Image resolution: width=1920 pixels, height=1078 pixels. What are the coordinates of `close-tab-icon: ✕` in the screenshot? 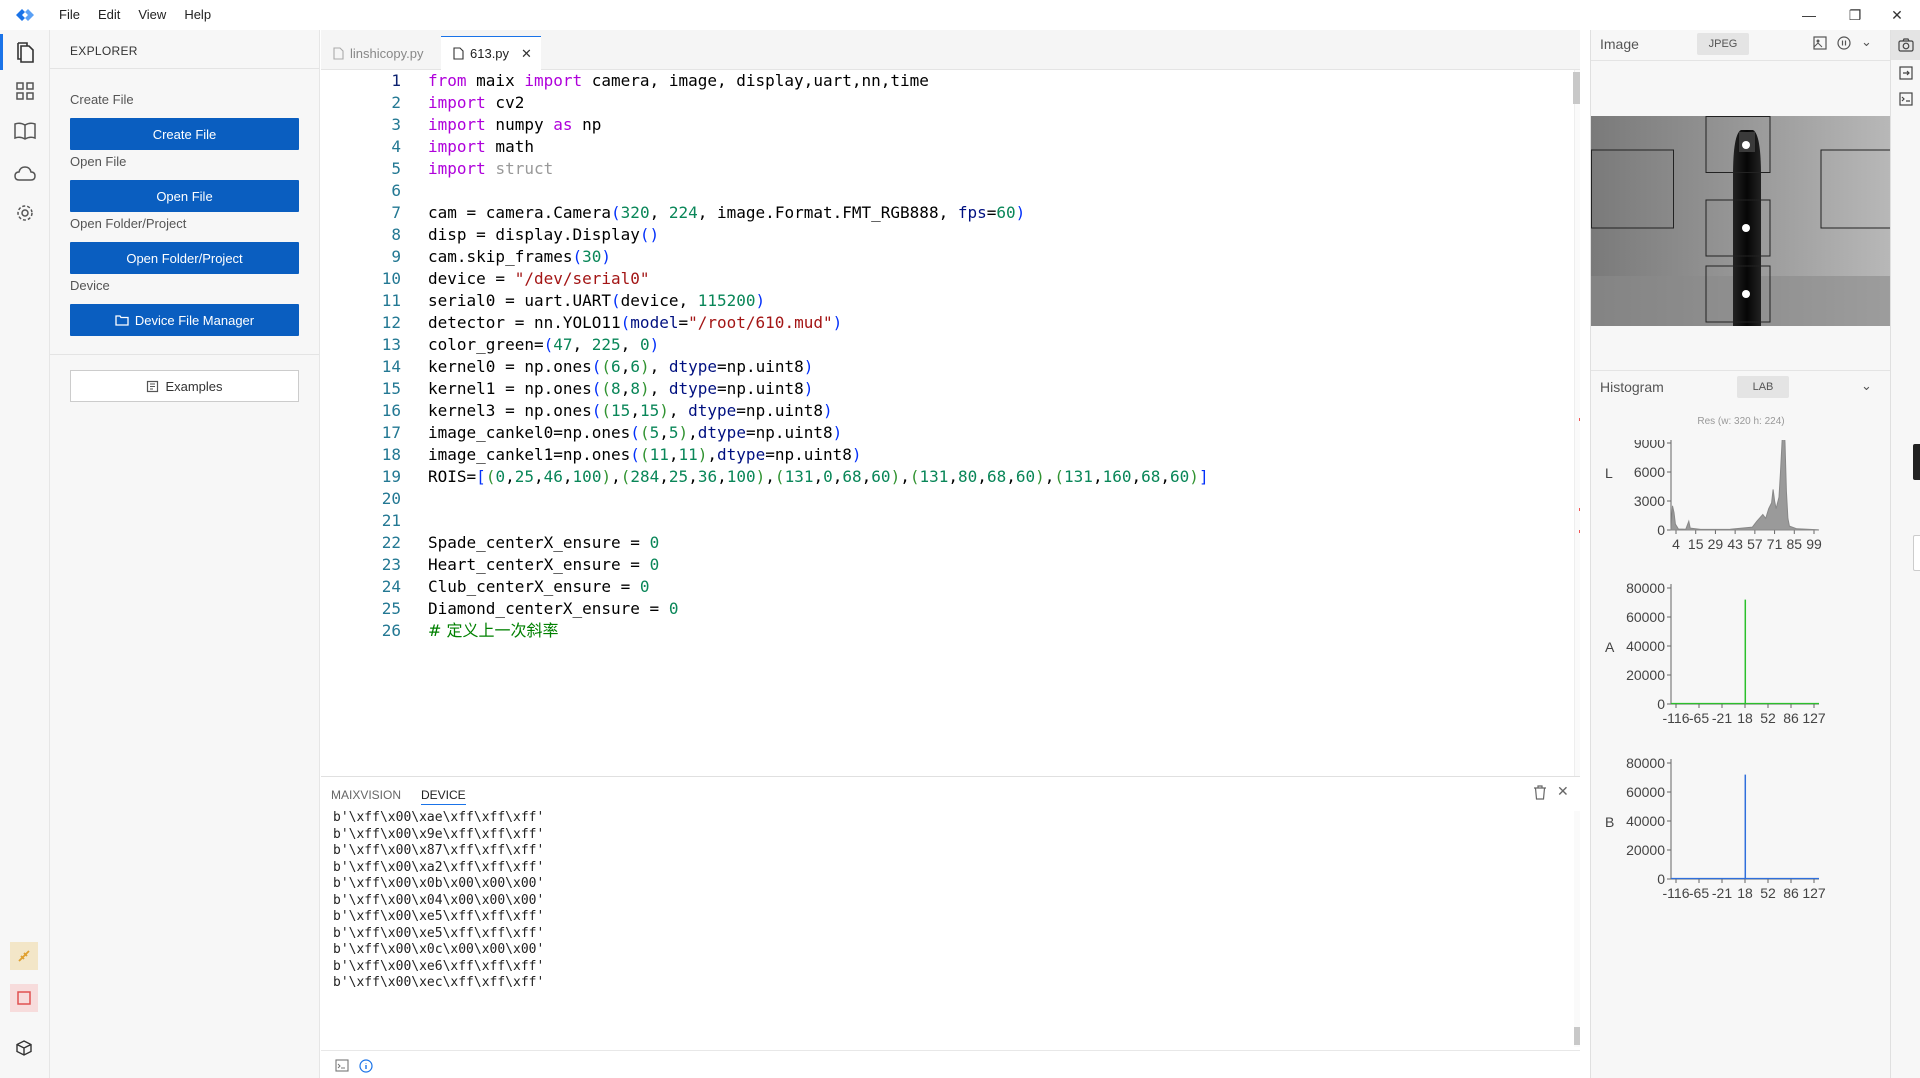 It's located at (526, 54).